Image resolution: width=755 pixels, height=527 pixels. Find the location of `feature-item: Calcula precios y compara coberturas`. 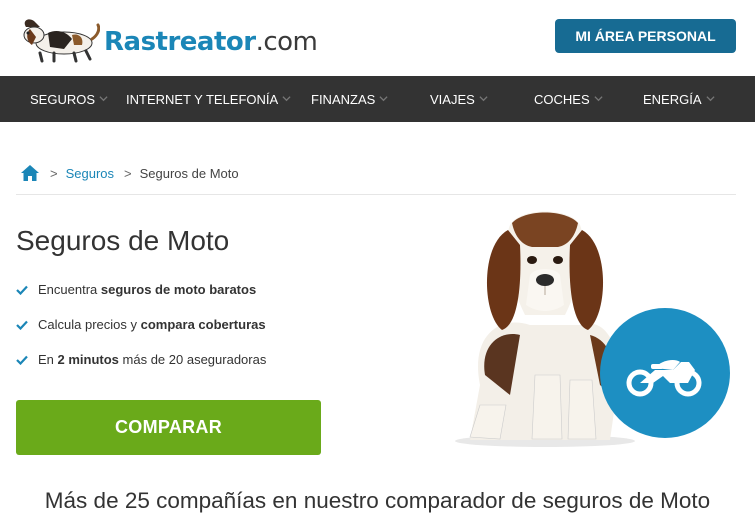

feature-item: Calcula precios y compara coberturas is located at coordinates (141, 334).